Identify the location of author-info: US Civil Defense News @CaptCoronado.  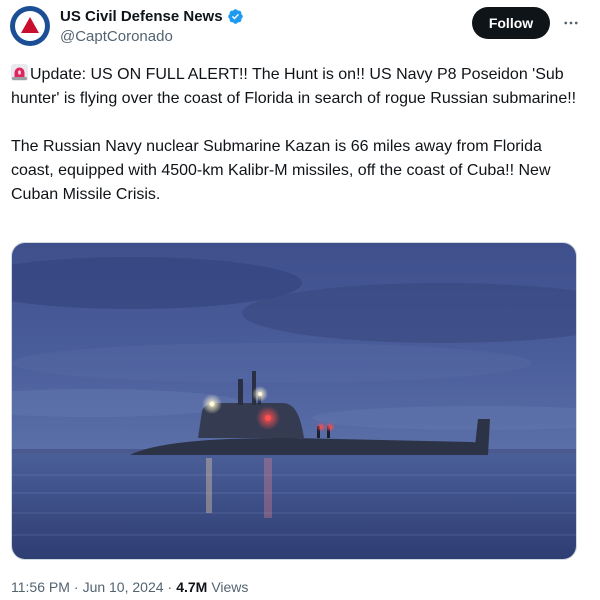
(152, 26).